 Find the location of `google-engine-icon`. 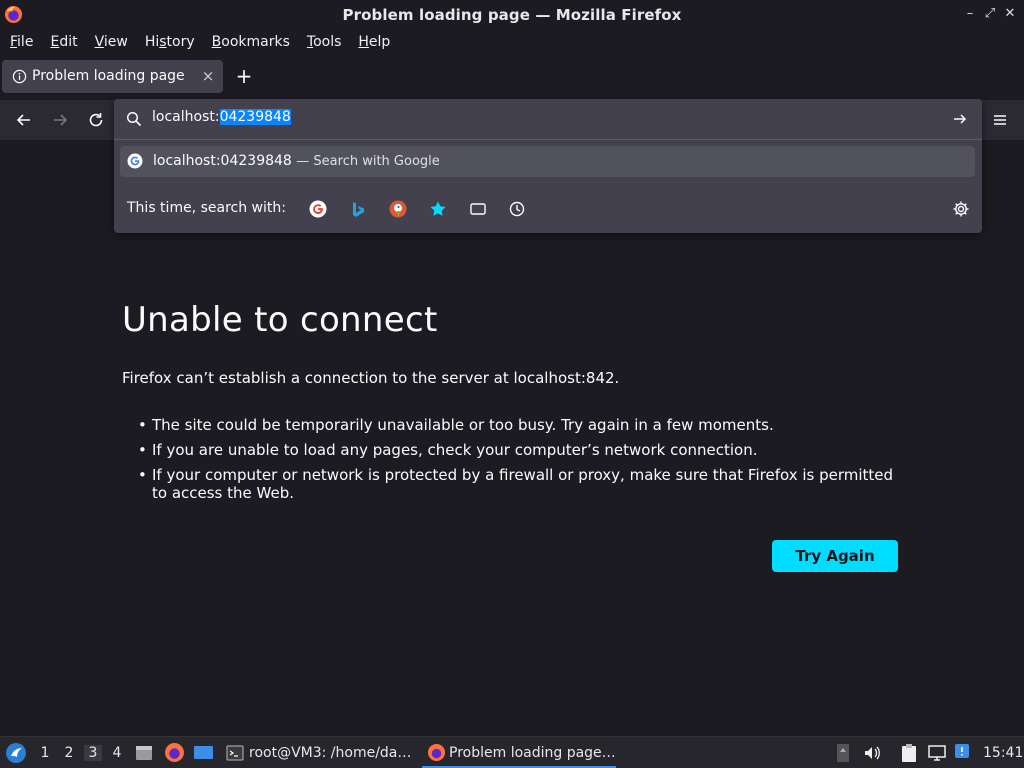

google-engine-icon is located at coordinates (318, 209).